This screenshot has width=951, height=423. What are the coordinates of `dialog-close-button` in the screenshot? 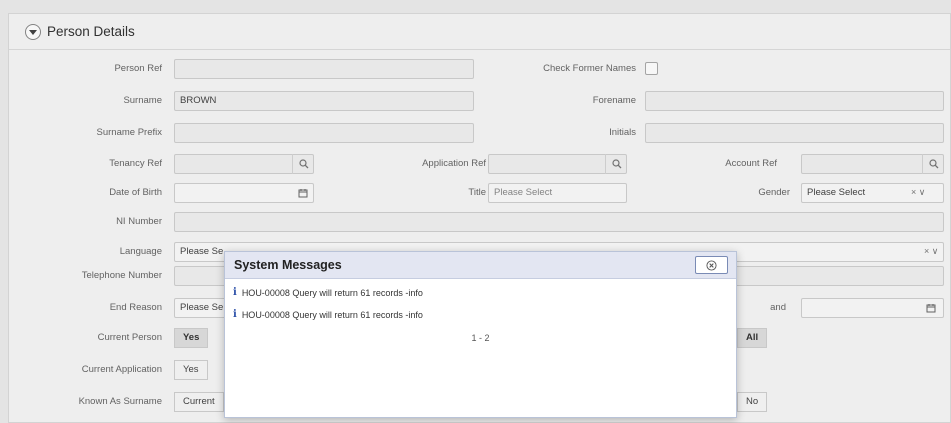 It's located at (711, 265).